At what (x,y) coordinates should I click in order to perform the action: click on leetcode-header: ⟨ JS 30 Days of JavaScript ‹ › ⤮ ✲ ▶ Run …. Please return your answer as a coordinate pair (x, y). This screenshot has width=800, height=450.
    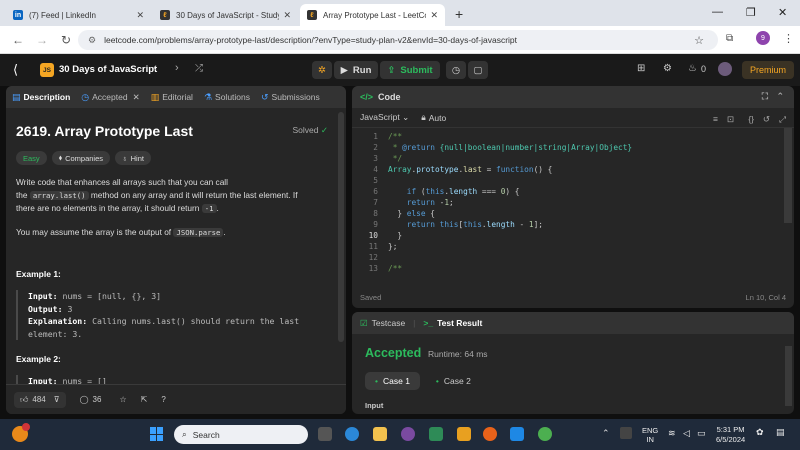
    Looking at the image, I should click on (400, 70).